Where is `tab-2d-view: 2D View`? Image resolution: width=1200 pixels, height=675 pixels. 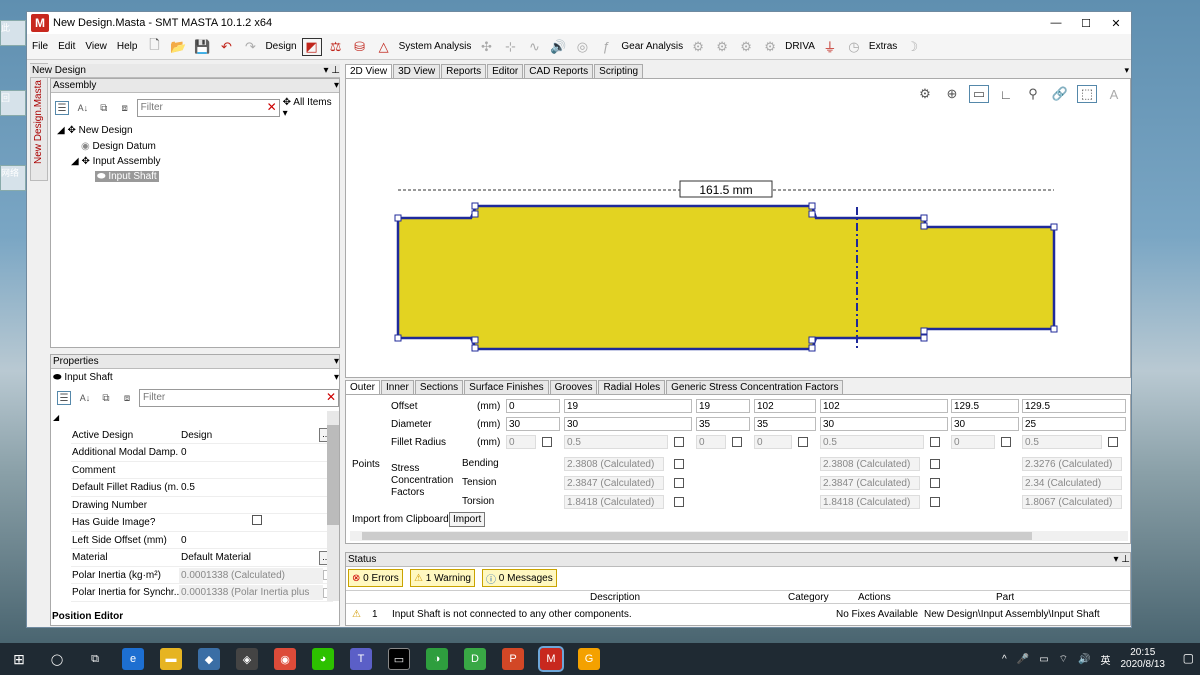
tab-2d-view: 2D View is located at coordinates (369, 71).